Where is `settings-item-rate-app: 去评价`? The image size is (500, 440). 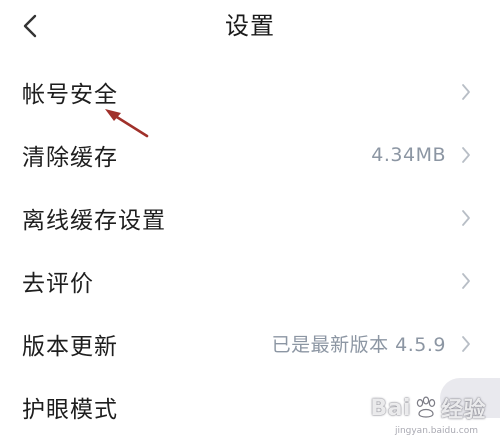
settings-item-rate-app: 去评价 is located at coordinates (250, 280).